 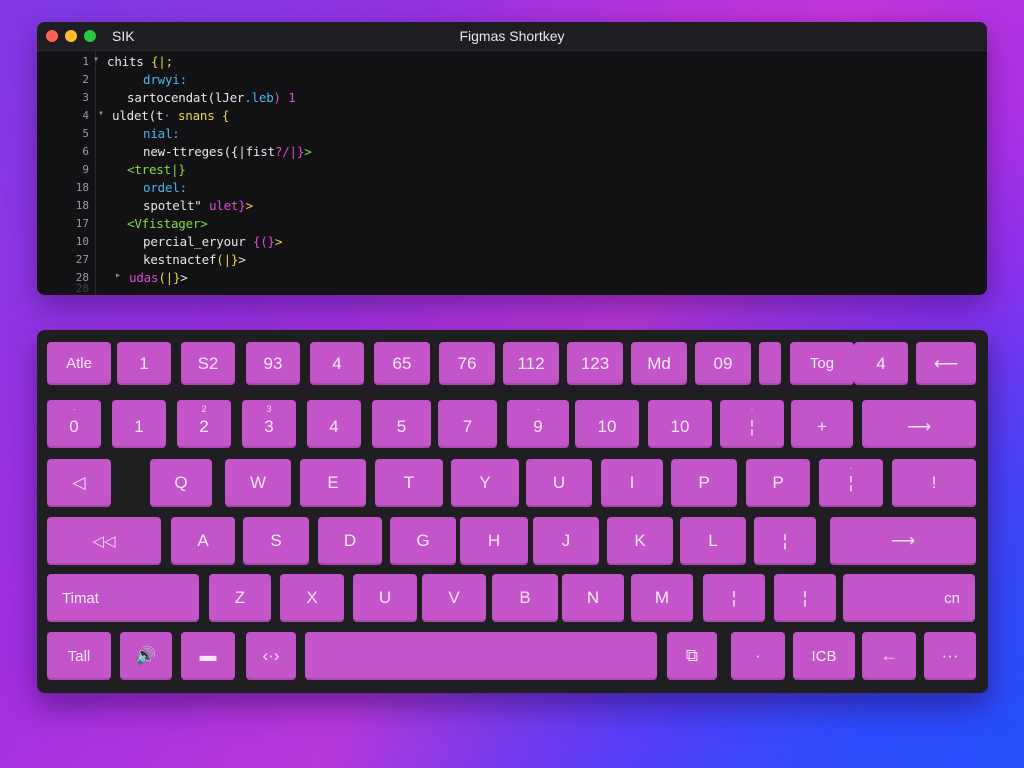 What do you see at coordinates (680, 424) in the screenshot?
I see `key-10b: 10` at bounding box center [680, 424].